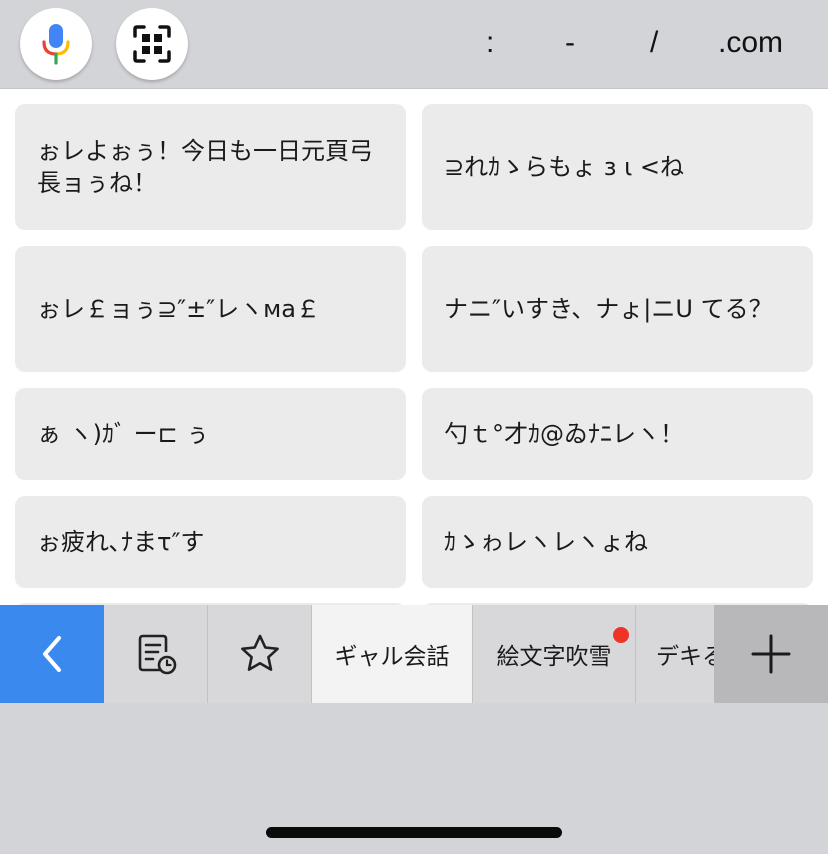 The width and height of the screenshot is (828, 854). Describe the element at coordinates (564, 434) in the screenshot. I see `phrase-text: 勺ｔ°才ｶ@ゐﾅﾆレヽ！` at that location.